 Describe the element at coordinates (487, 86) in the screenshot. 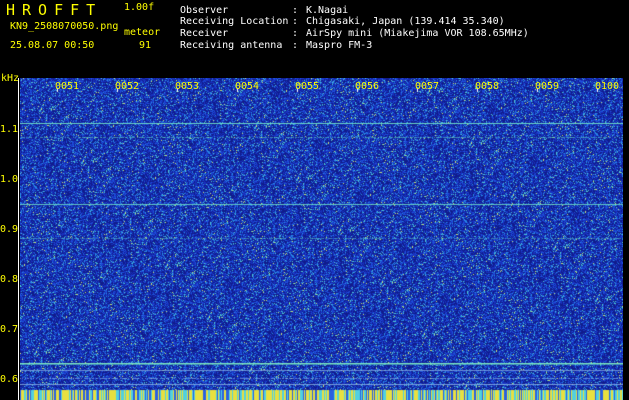

I see `time-tick-label: 0058` at that location.